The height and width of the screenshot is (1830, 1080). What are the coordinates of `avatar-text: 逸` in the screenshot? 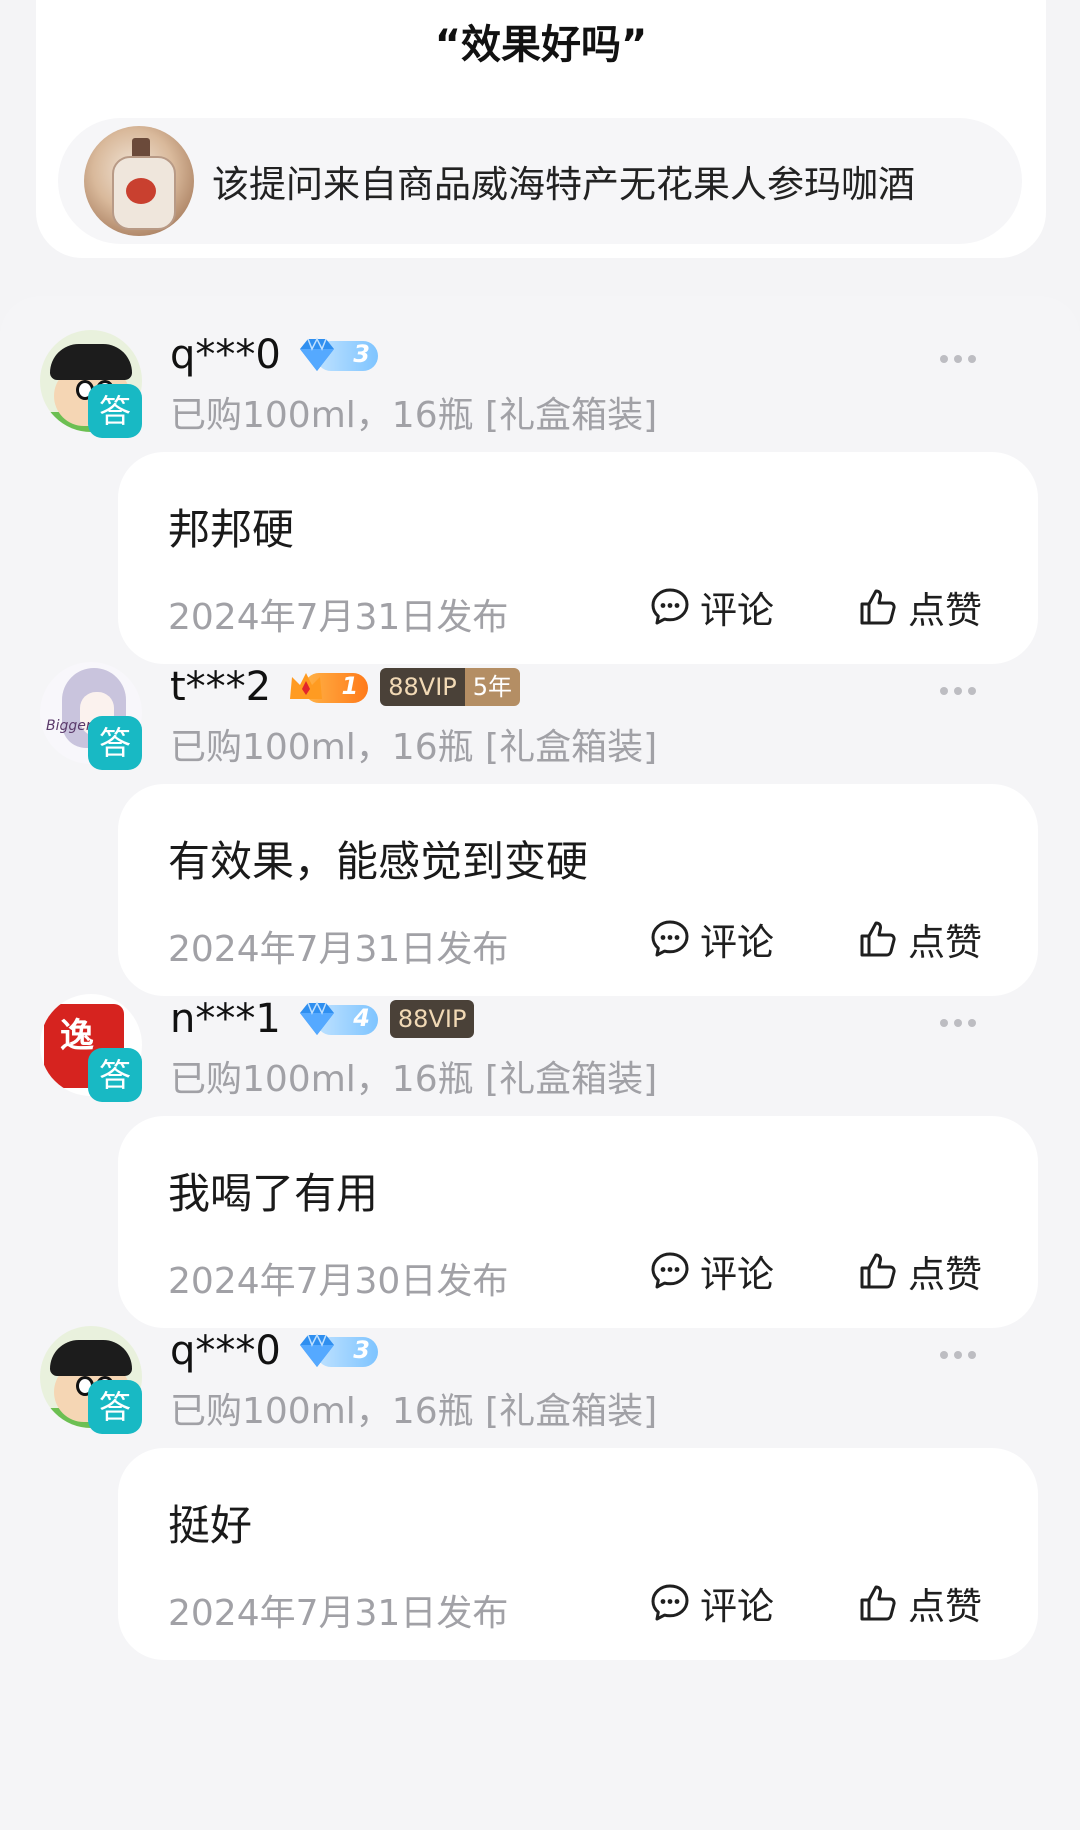 It's located at (77, 1036).